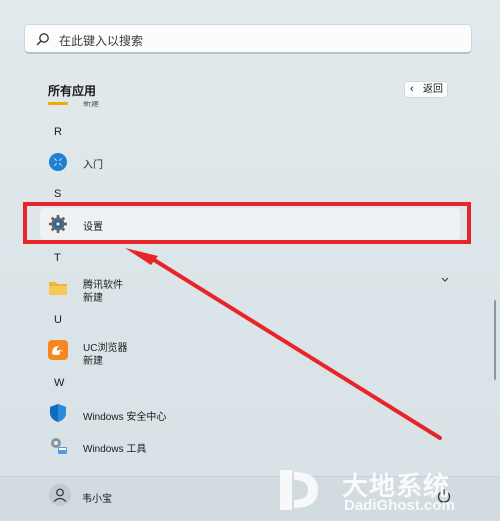 This screenshot has width=500, height=521. I want to click on chevron-left-icon: ‹, so click(412, 89).